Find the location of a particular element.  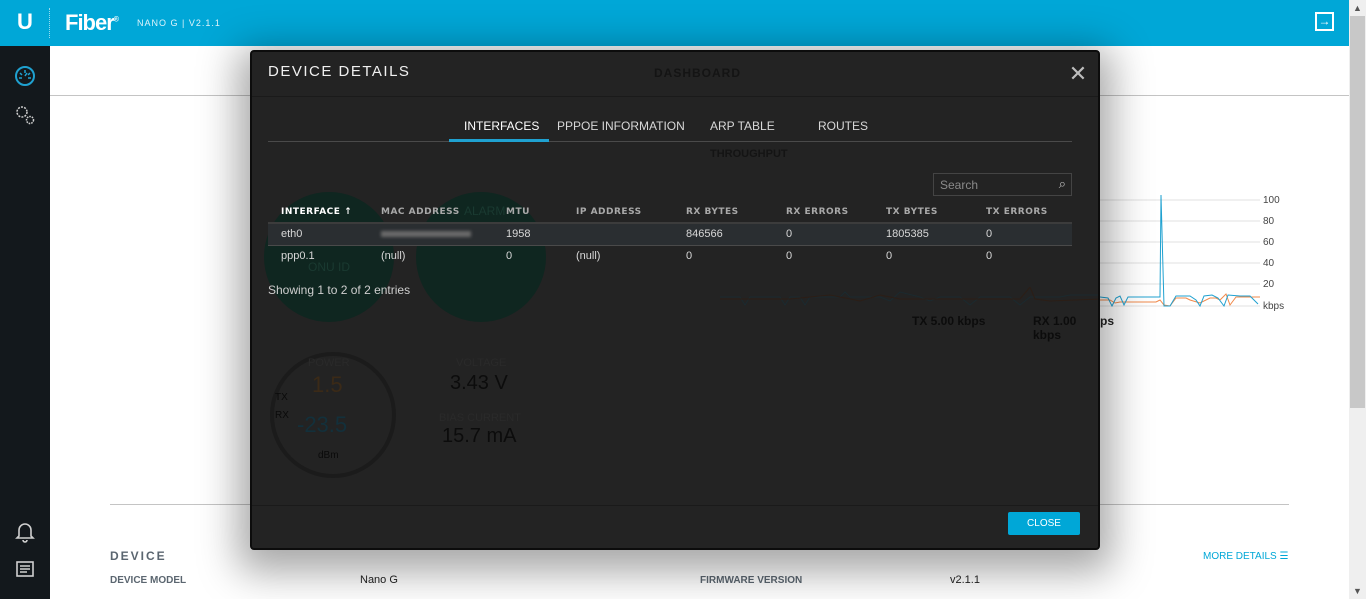

ghost-bias-value: 15.7 mA is located at coordinates (479, 436).